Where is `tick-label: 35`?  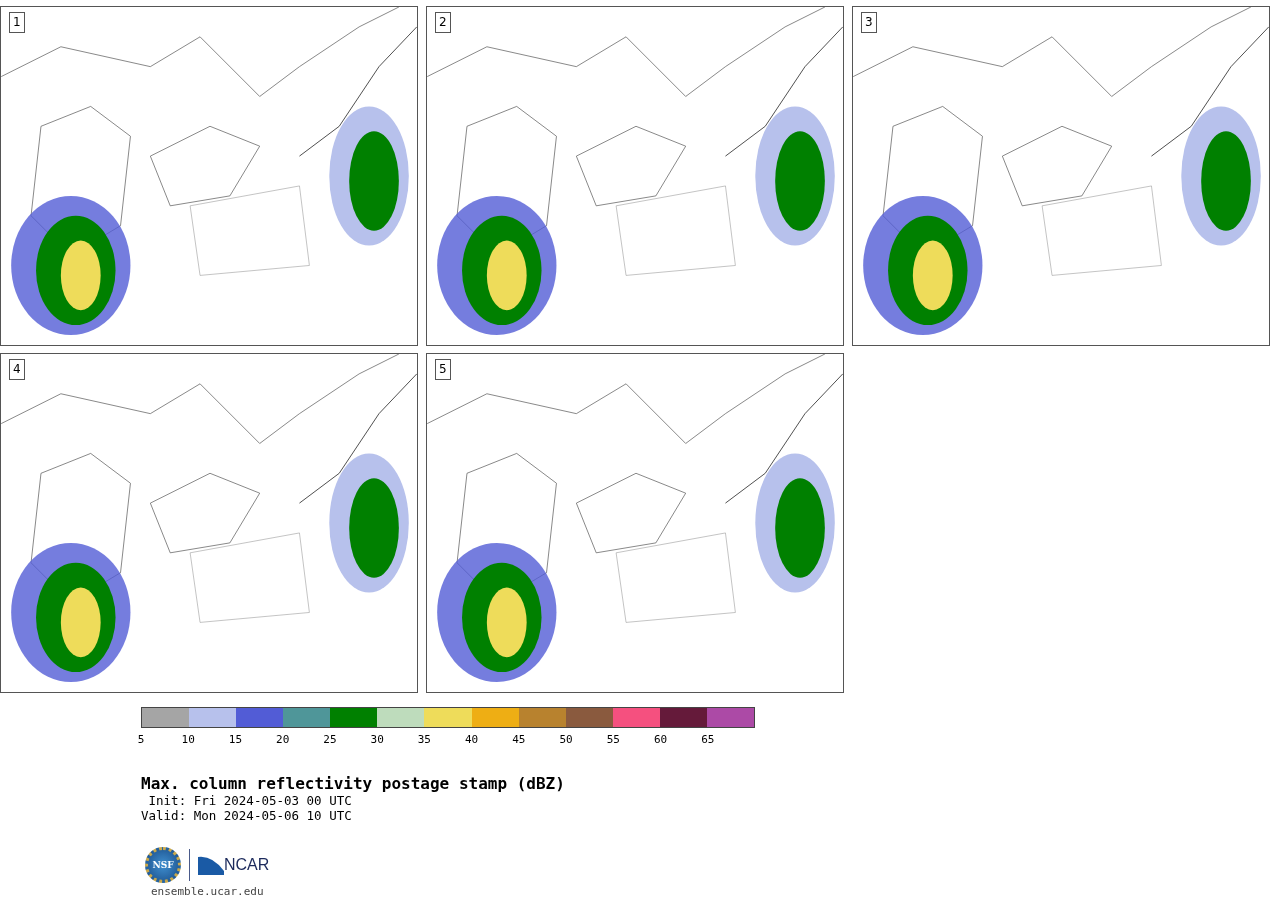
tick-label: 35 is located at coordinates (424, 739).